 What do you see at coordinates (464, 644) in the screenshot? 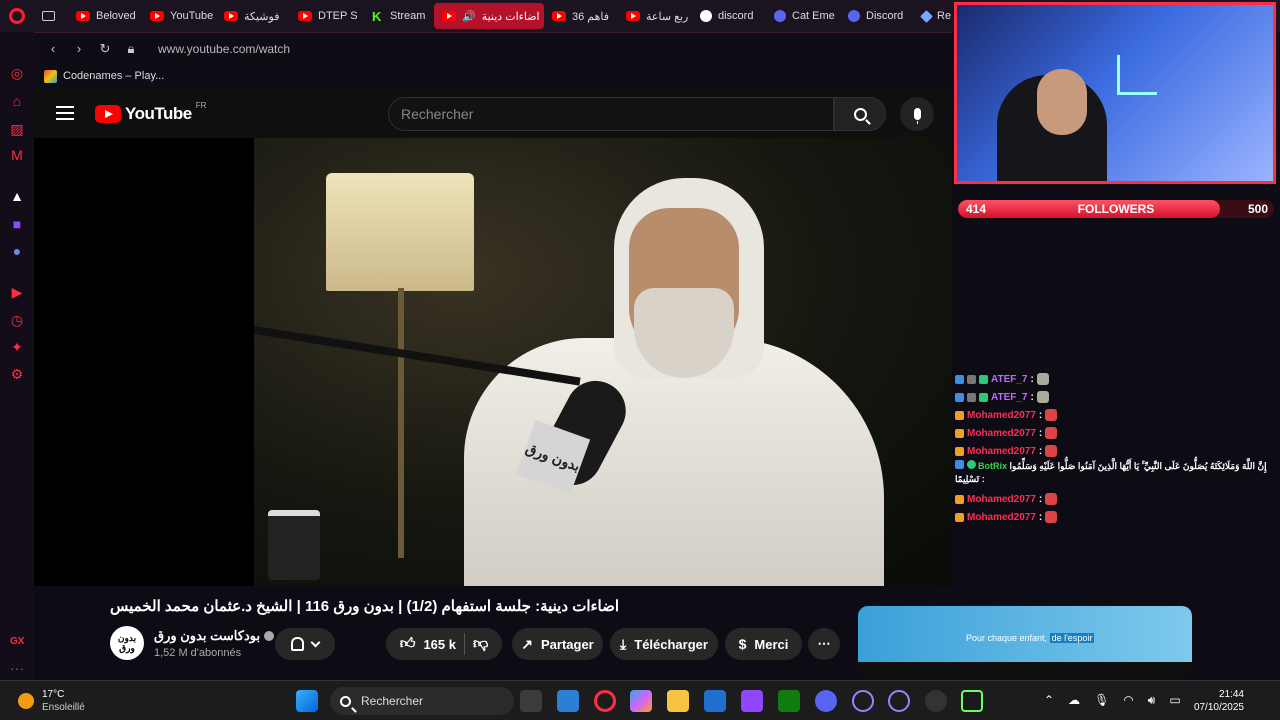
I see `divider` at bounding box center [464, 644].